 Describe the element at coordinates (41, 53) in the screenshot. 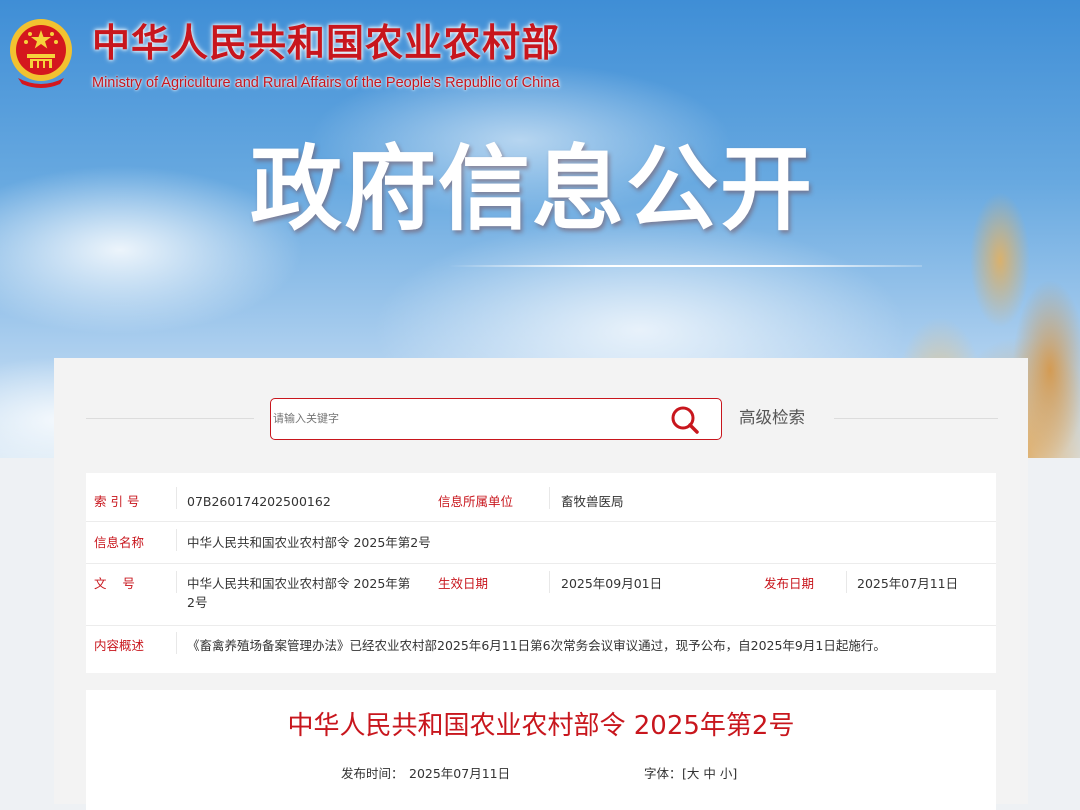

I see `national-emblem-icon` at that location.